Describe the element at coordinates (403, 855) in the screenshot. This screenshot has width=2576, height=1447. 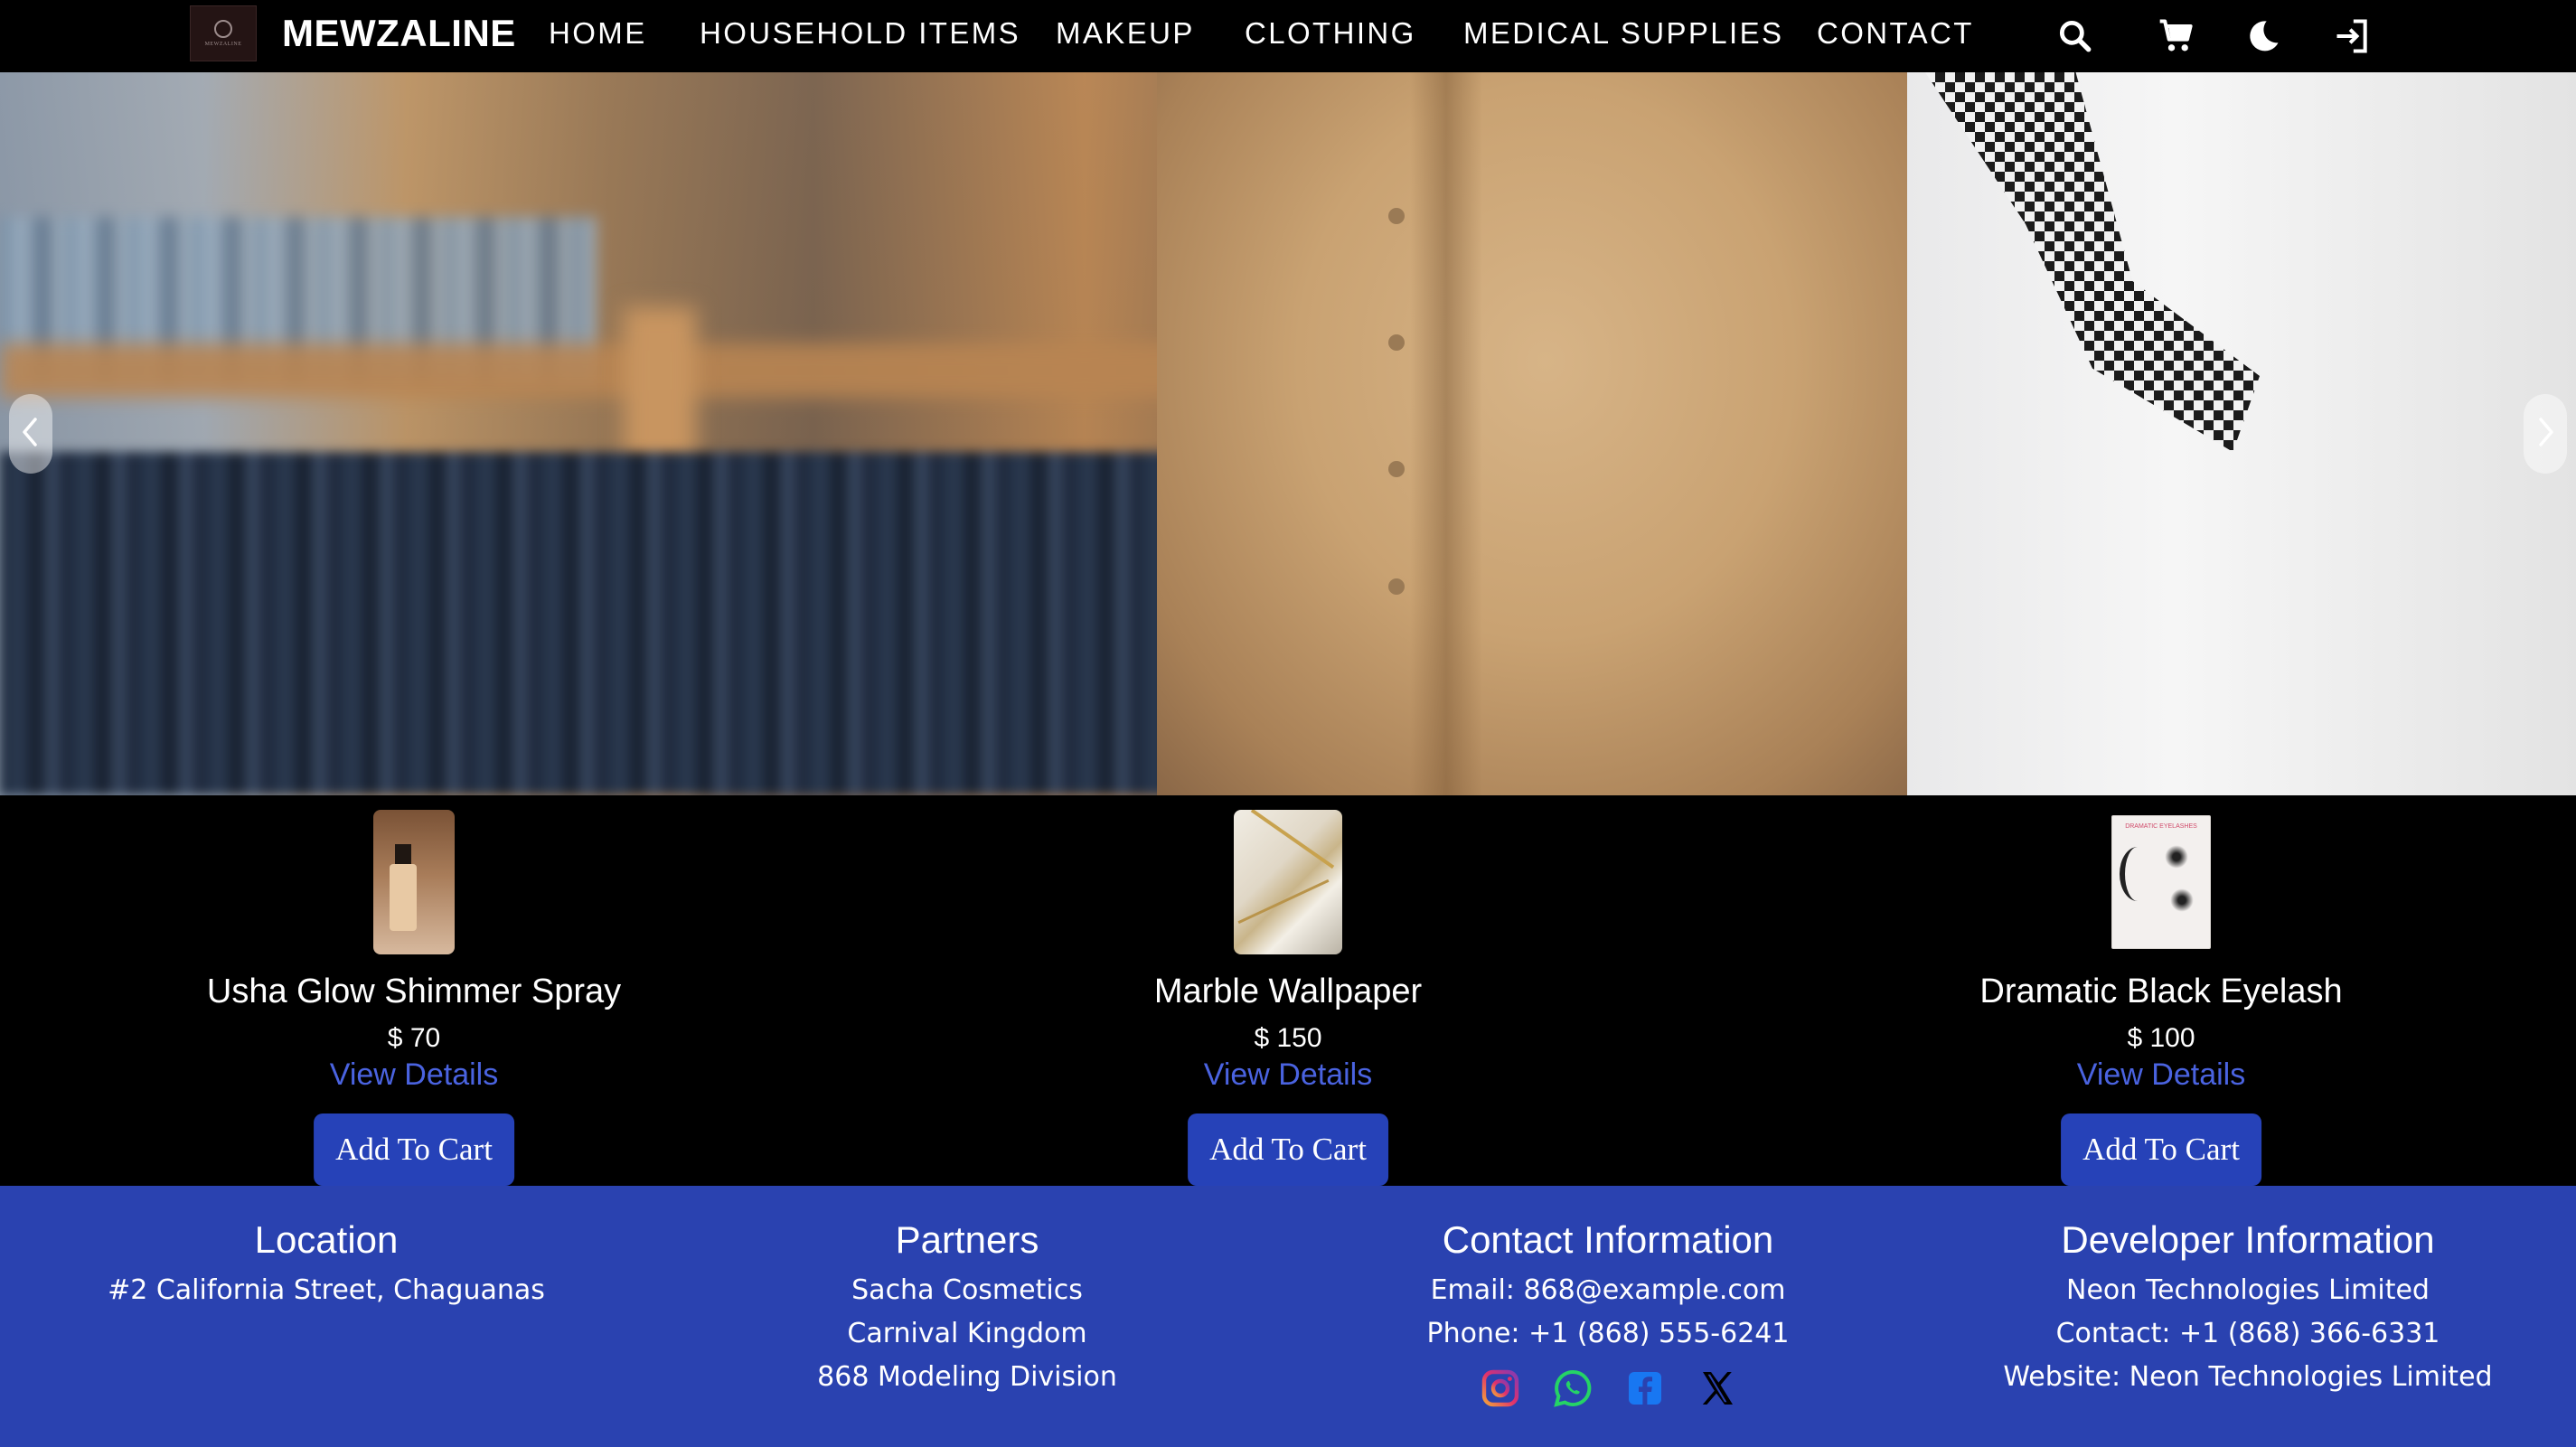
I see `spray-cap` at that location.